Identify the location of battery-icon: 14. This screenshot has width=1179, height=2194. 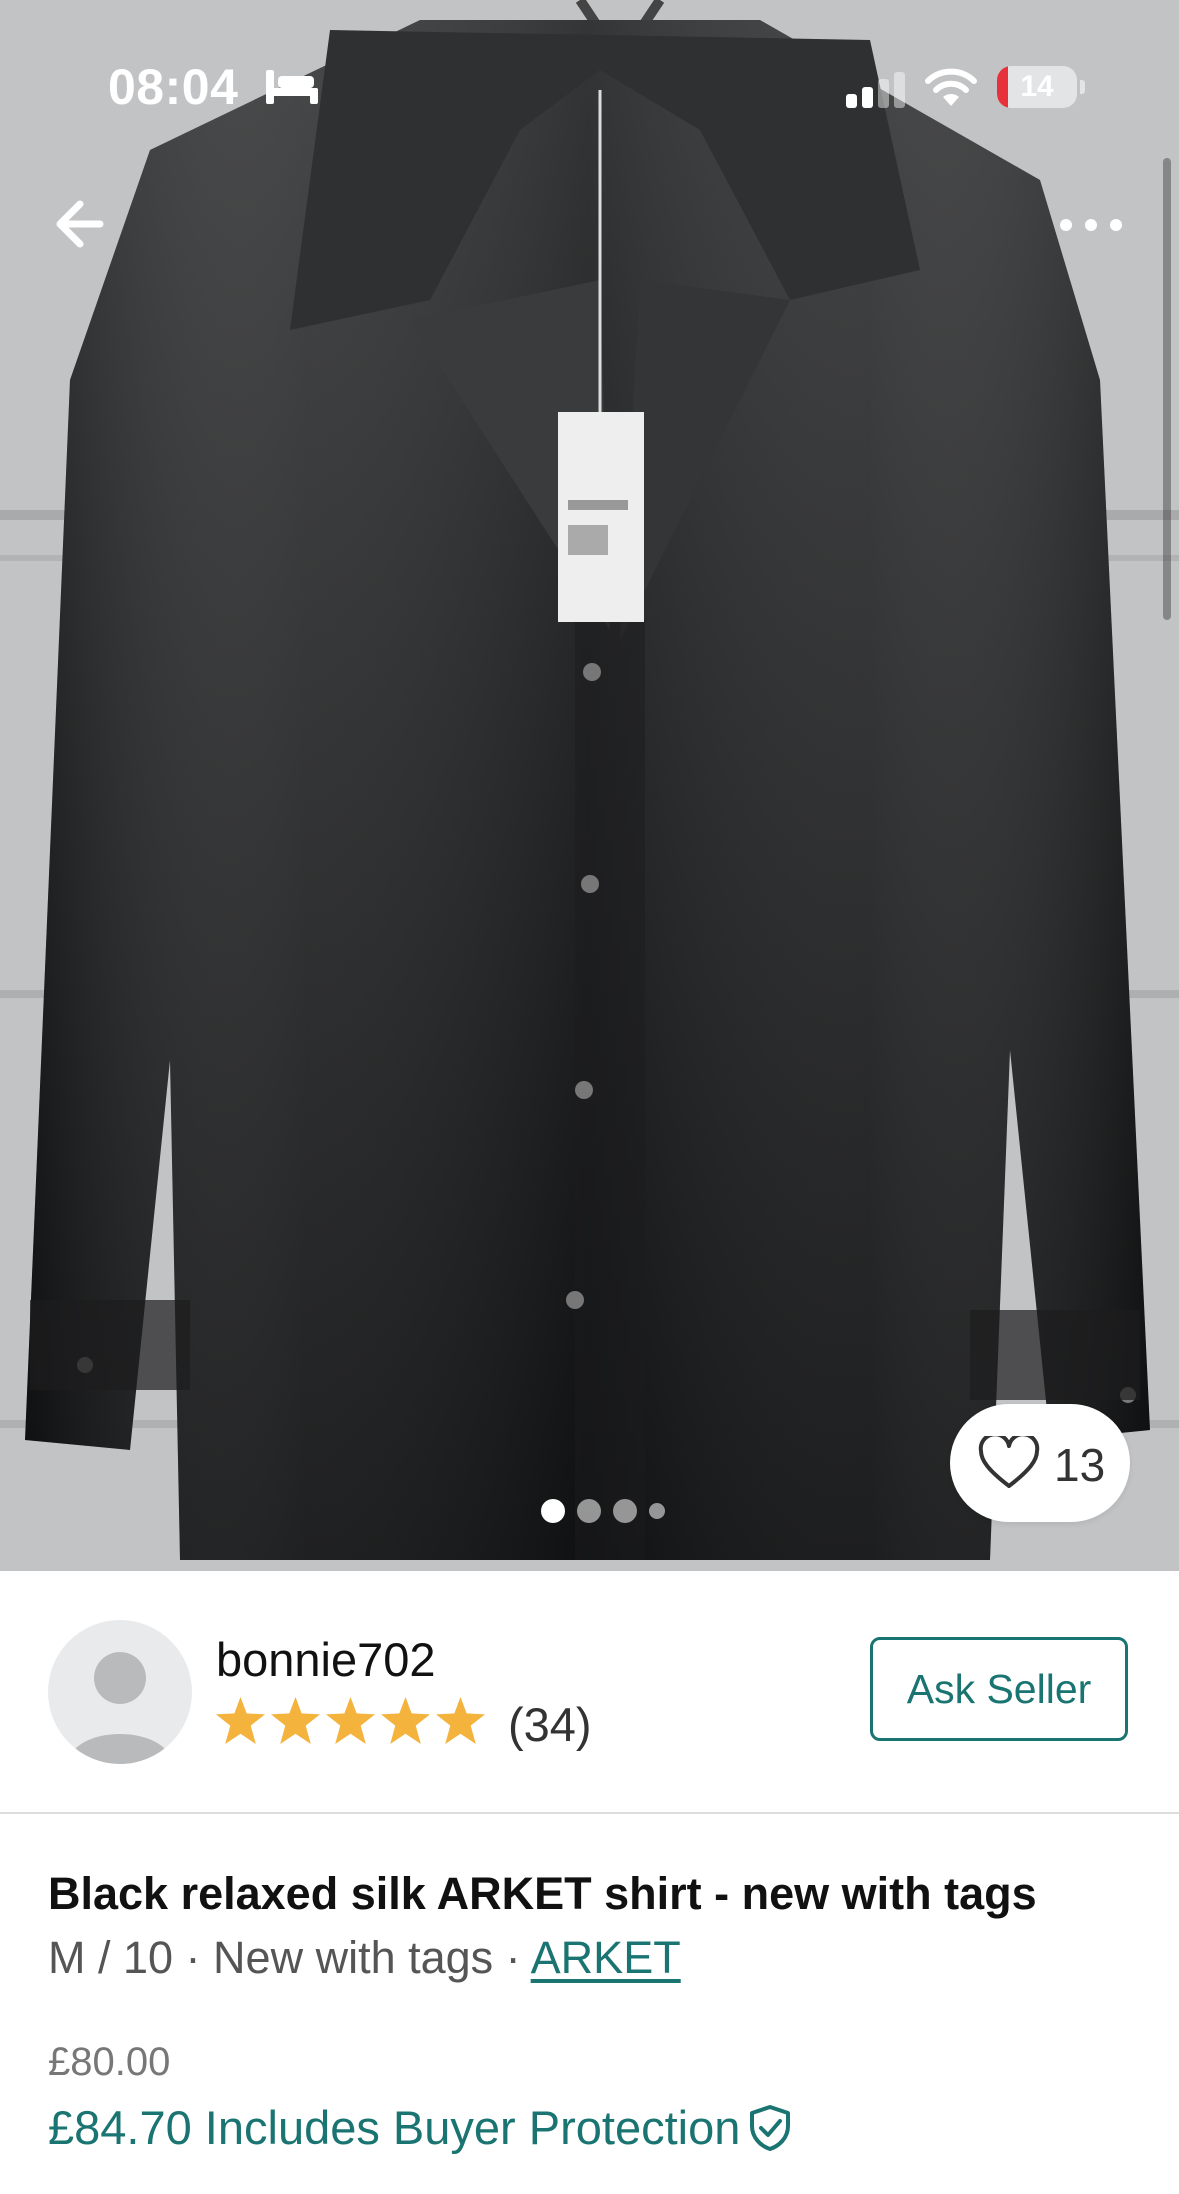
(1037, 87).